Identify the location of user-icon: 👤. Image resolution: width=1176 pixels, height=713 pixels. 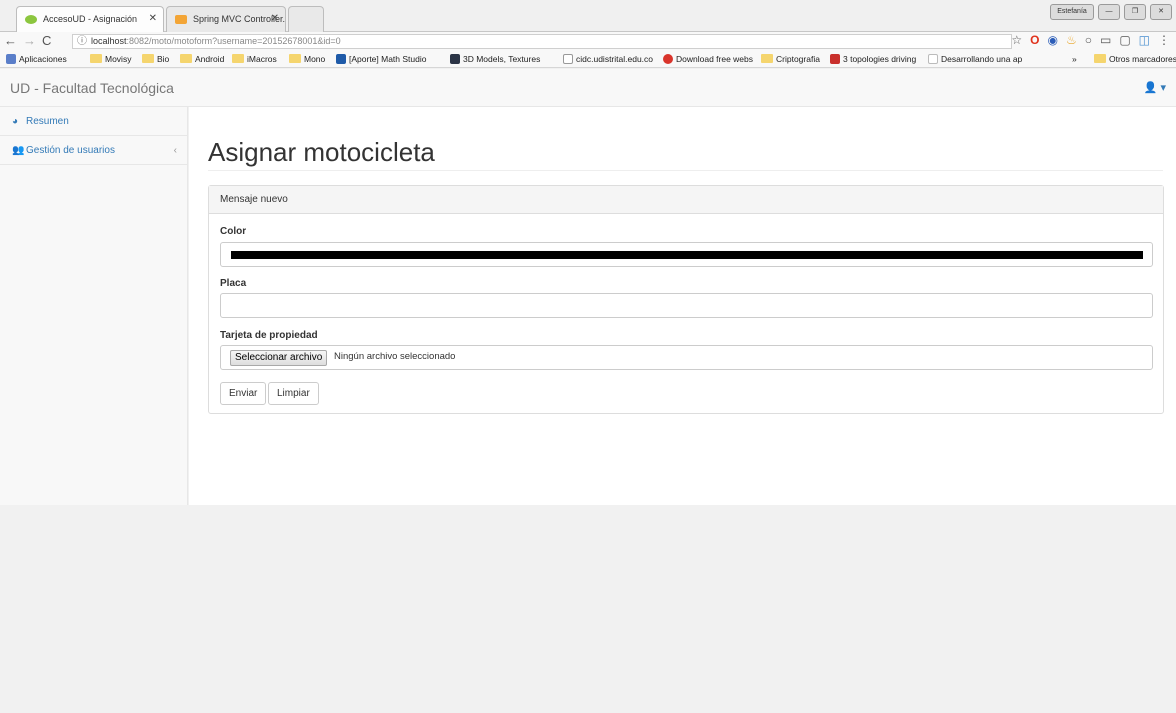
(1150, 88).